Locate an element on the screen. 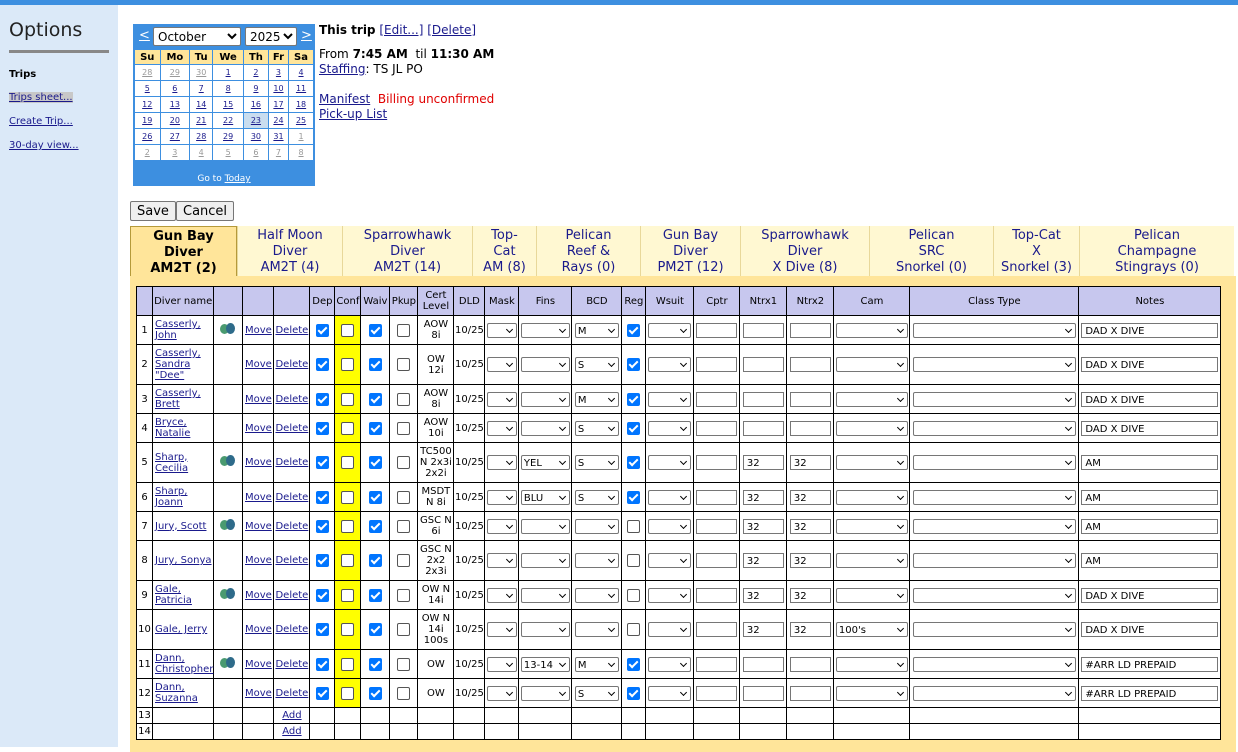 The image size is (1238, 752). calendar-day-cell: 9 is located at coordinates (255, 88).